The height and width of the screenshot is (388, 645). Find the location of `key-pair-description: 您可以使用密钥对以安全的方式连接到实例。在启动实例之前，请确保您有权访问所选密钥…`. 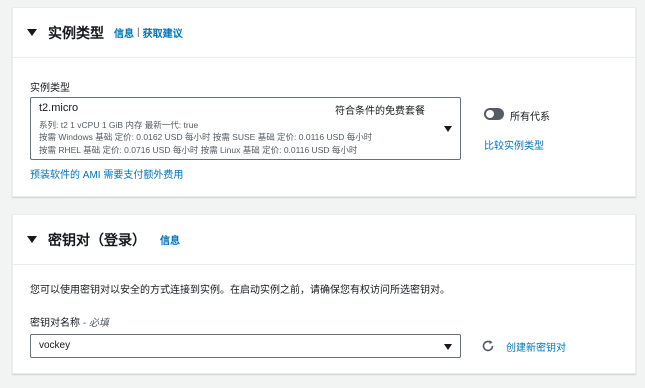

key-pair-description: 您可以使用密钥对以安全的方式连接到实例。在启动实例之前，请确保您有权访问所选密钥… is located at coordinates (240, 290).